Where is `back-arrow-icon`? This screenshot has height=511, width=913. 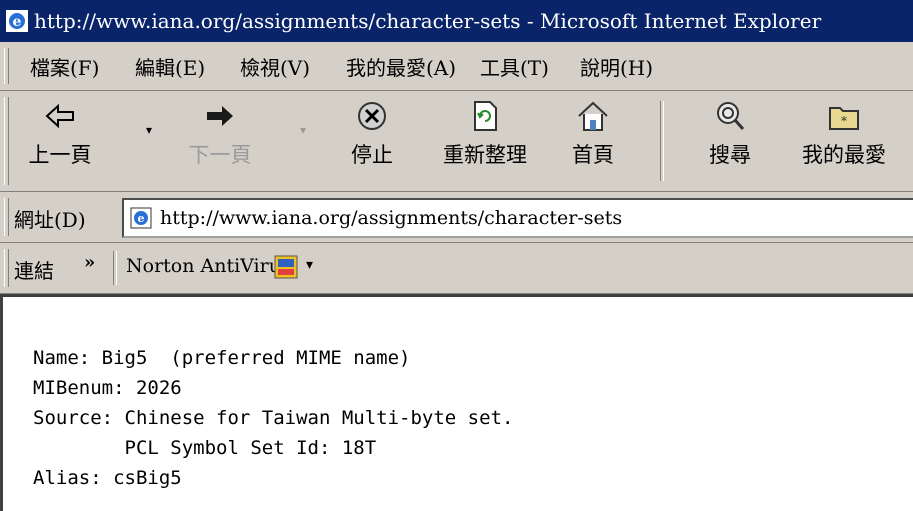 back-arrow-icon is located at coordinates (60, 116).